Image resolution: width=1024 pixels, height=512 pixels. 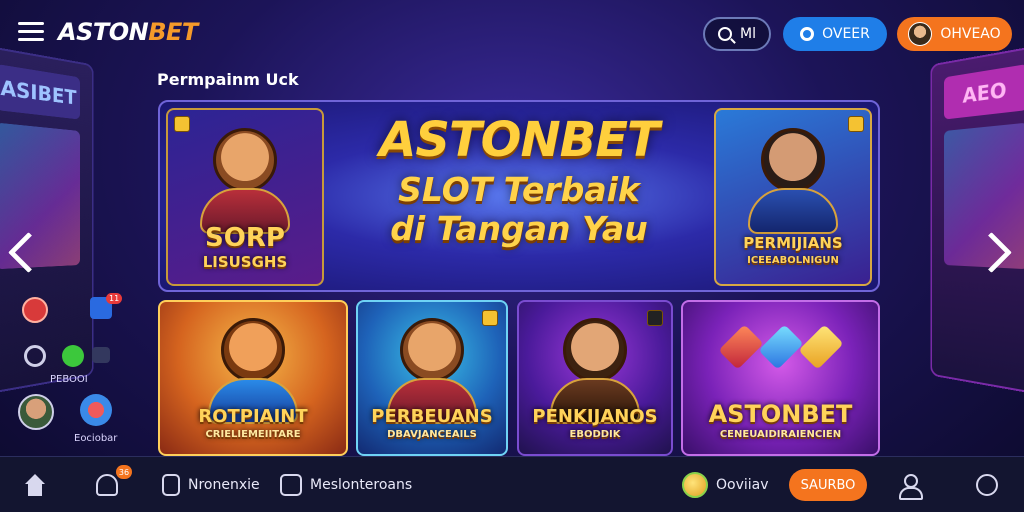 I want to click on search-button-label: Ml, so click(x=748, y=34).